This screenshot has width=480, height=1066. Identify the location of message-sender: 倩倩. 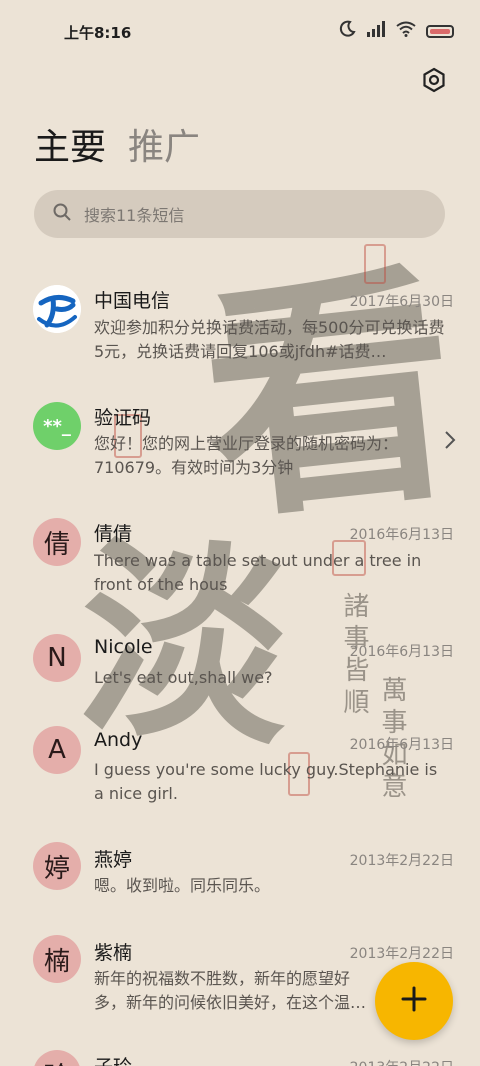
(113, 534).